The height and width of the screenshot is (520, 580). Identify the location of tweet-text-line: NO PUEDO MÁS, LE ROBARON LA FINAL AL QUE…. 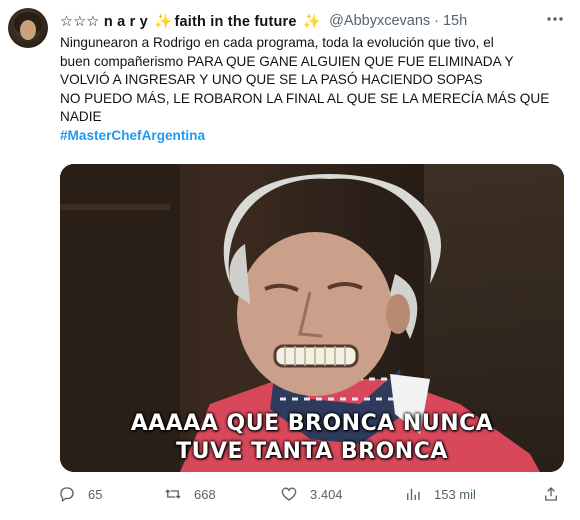
(305, 98).